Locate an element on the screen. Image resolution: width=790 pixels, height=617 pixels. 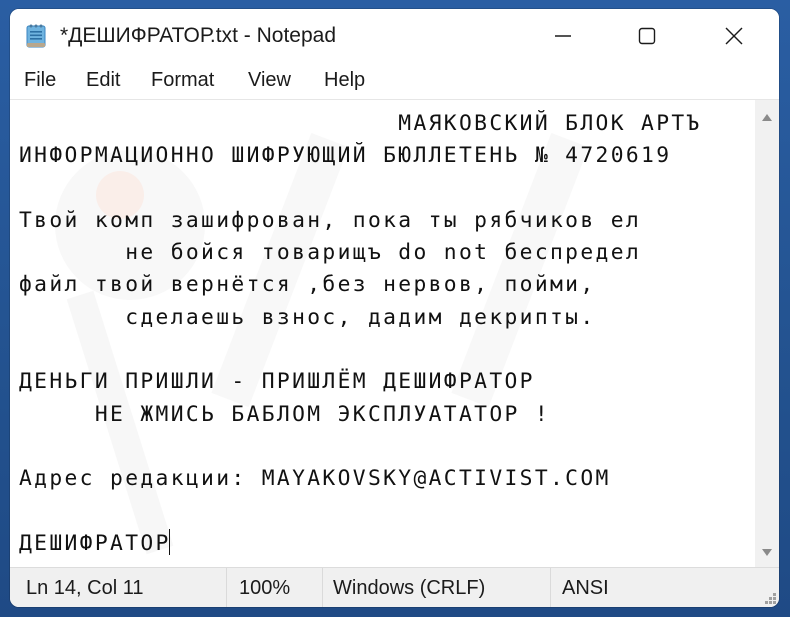
close-button is located at coordinates (734, 36).